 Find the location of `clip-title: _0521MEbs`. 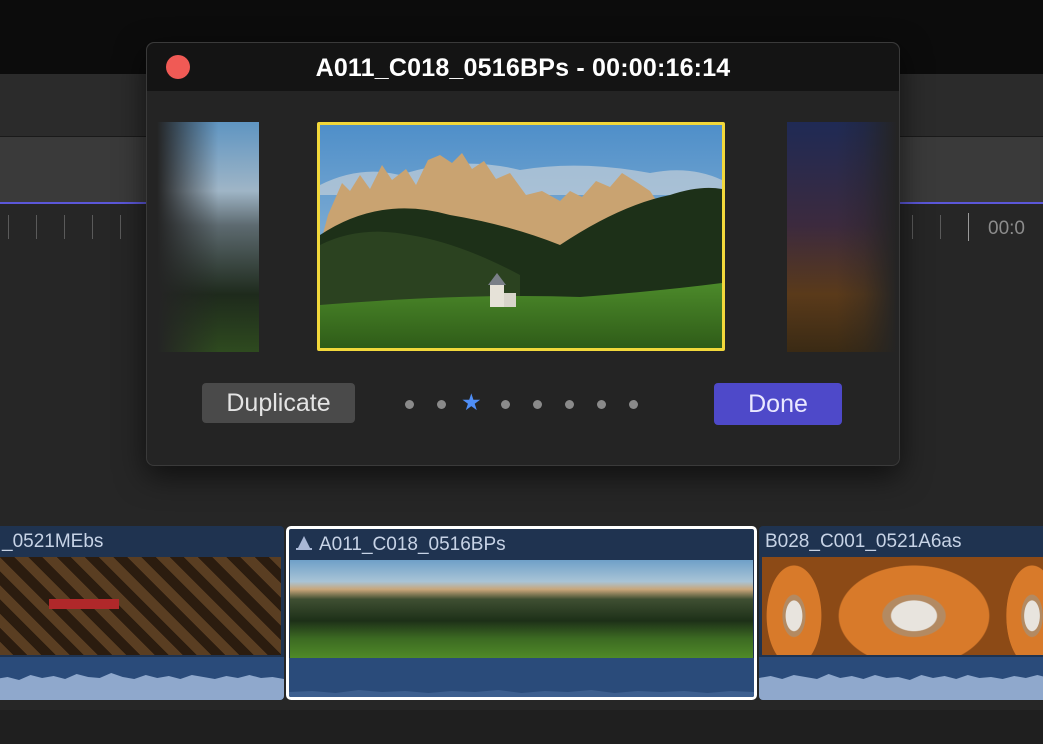

clip-title: _0521MEbs is located at coordinates (53, 541).